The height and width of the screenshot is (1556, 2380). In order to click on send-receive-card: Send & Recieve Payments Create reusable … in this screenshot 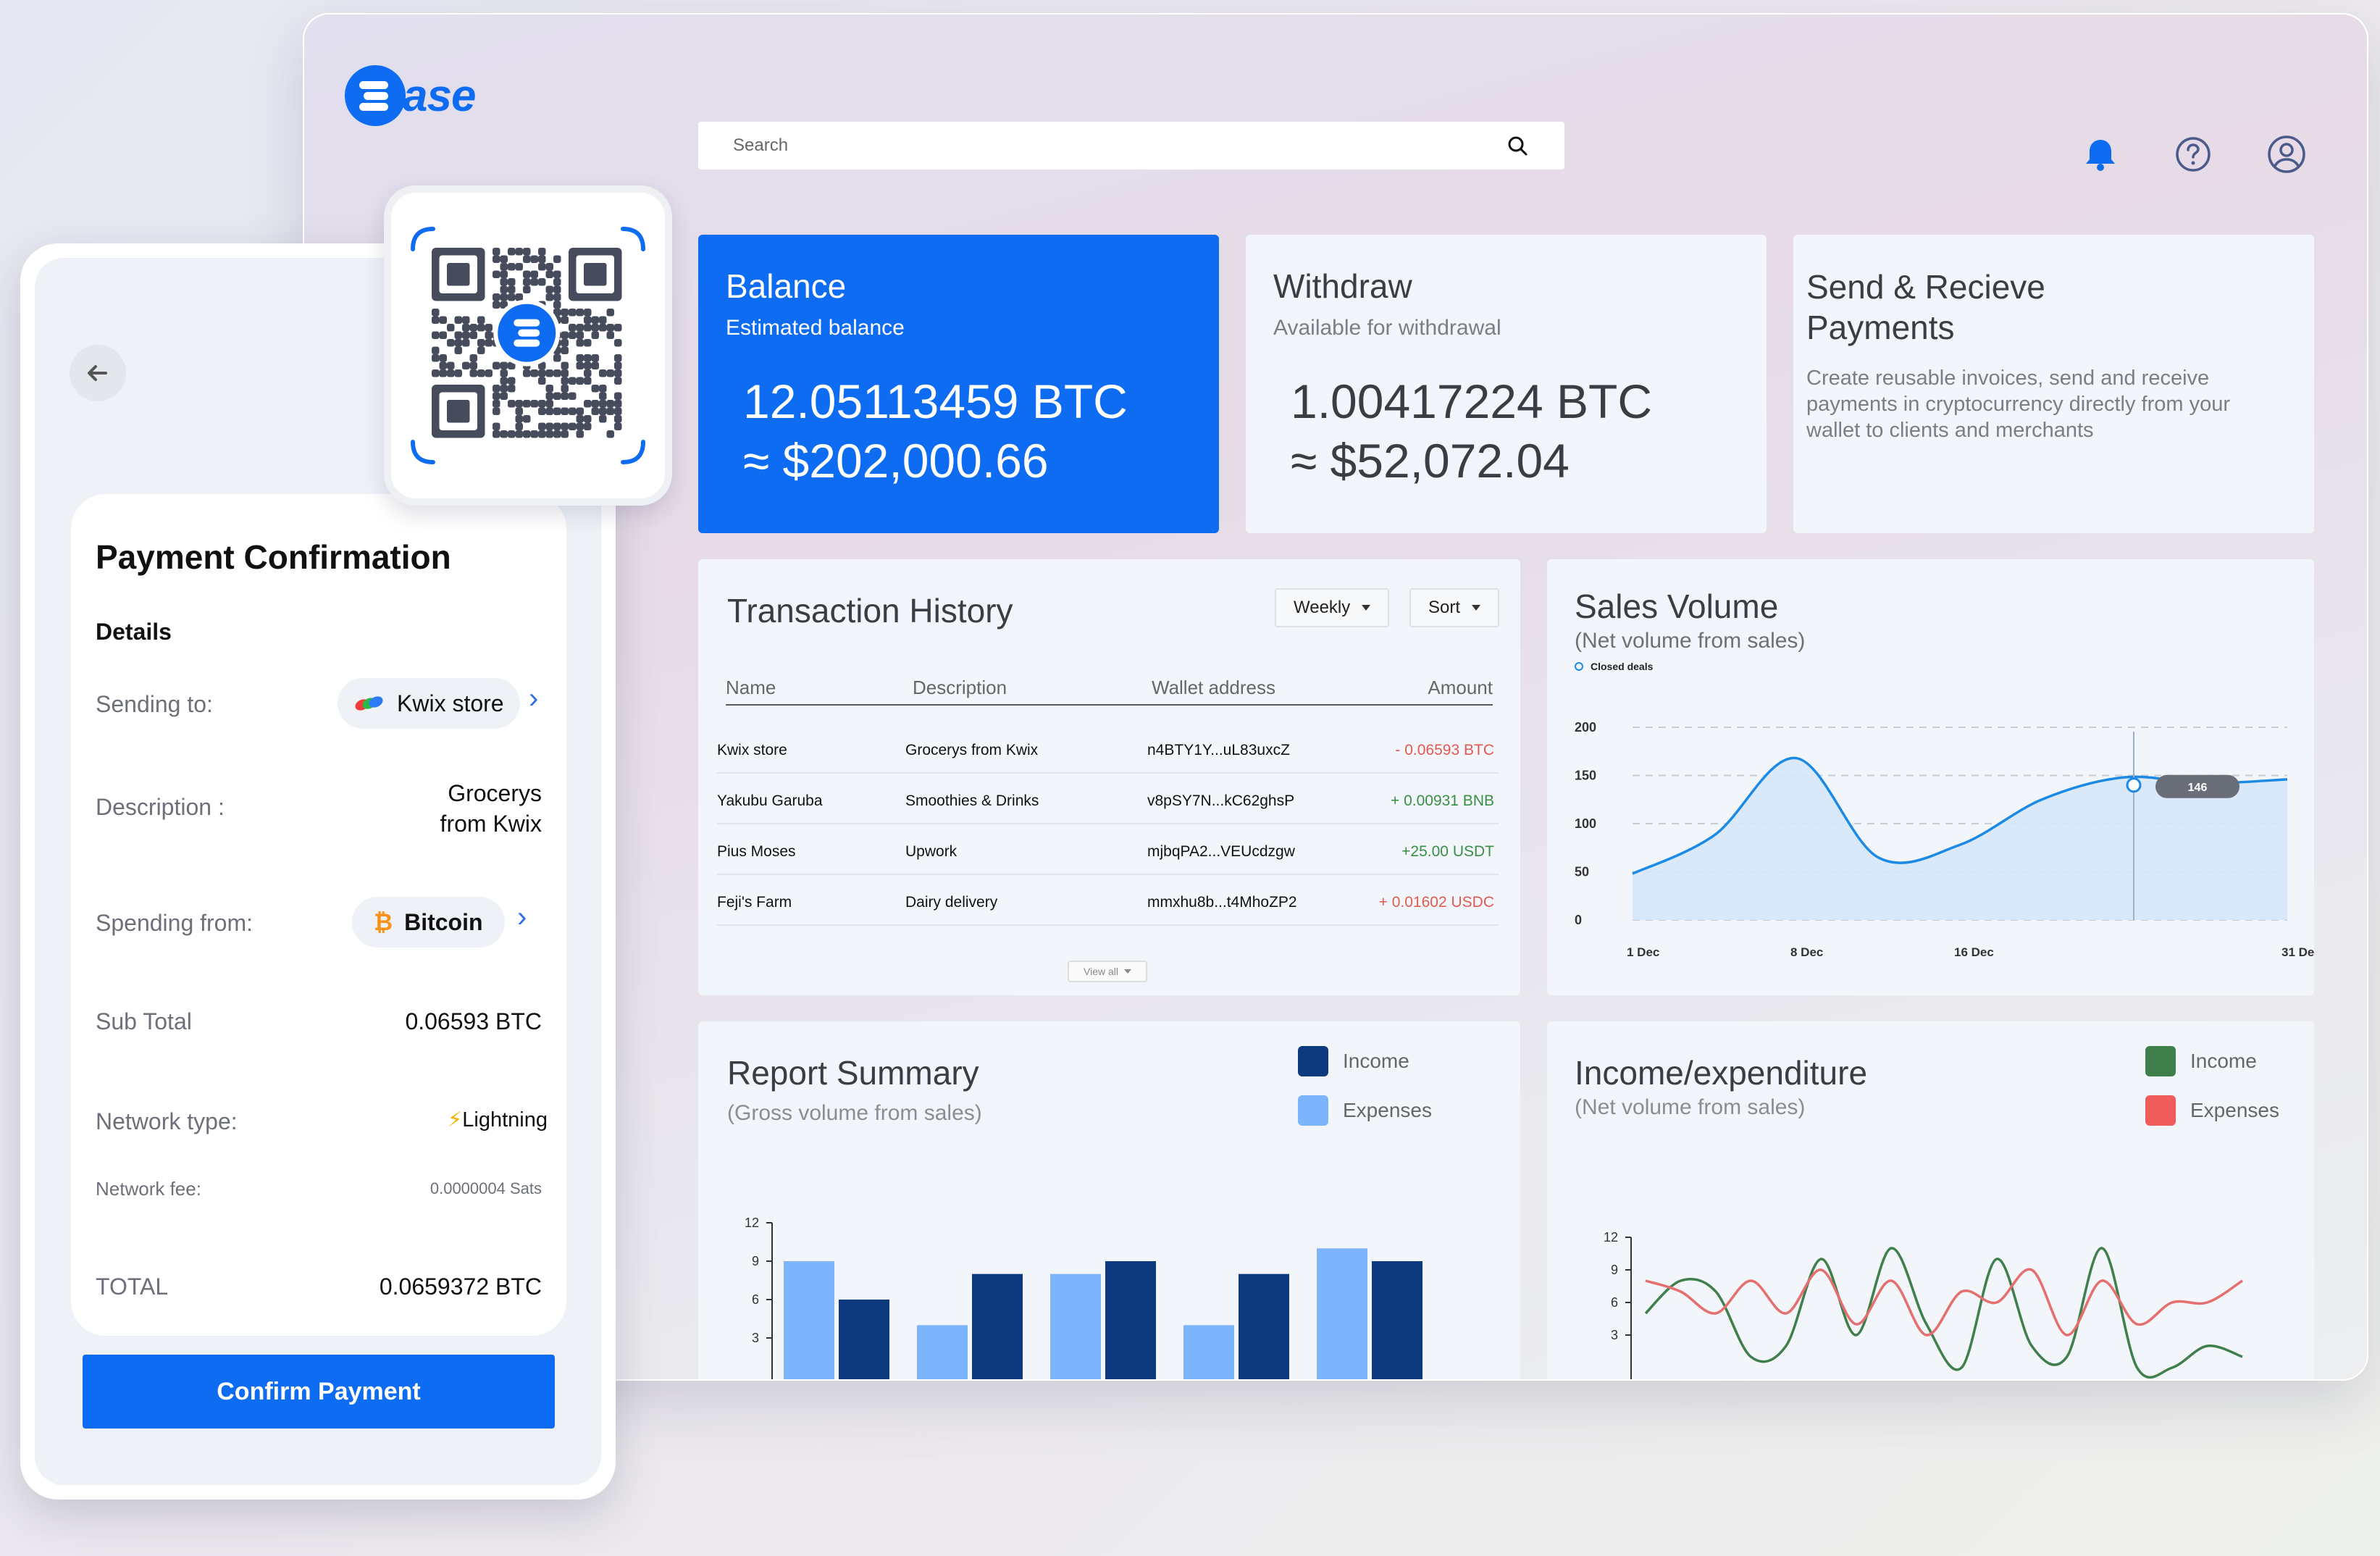, I will do `click(2053, 384)`.